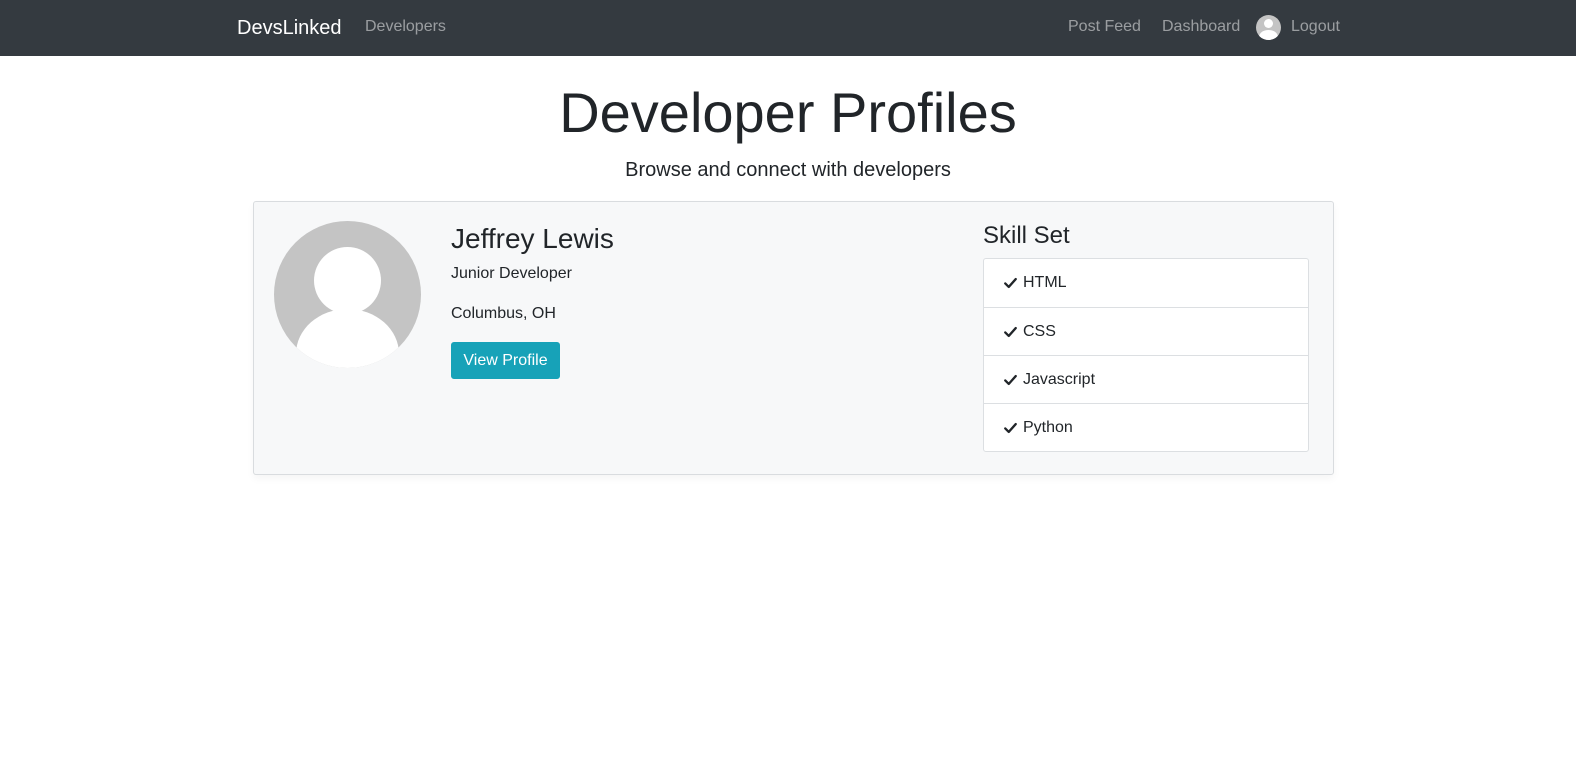 The image size is (1576, 775). Describe the element at coordinates (505, 360) in the screenshot. I see `view-profile-button: View Profile` at that location.